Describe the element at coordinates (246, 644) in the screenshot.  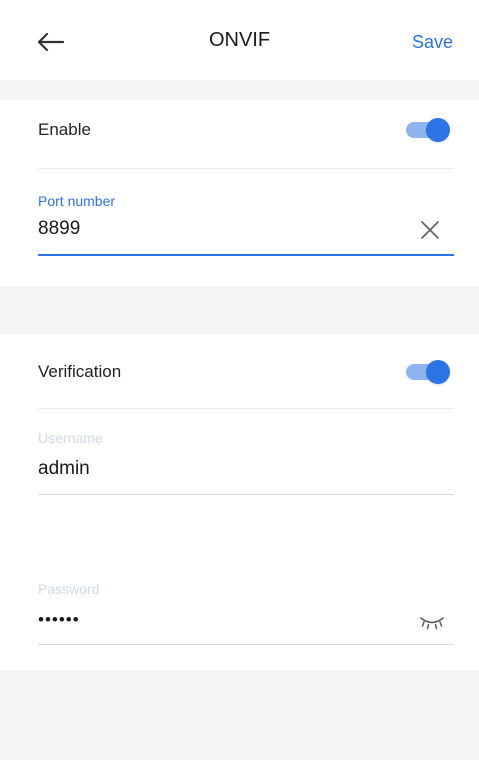
I see `password-underline` at that location.